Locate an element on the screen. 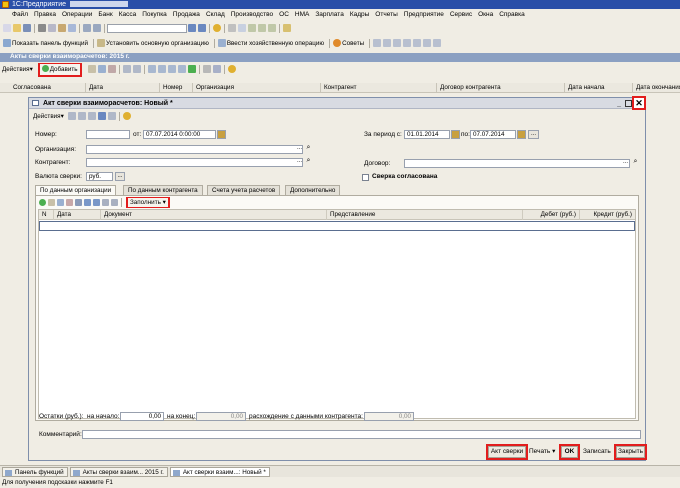 This screenshot has width=680, height=488. calc-icon is located at coordinates (232, 28).